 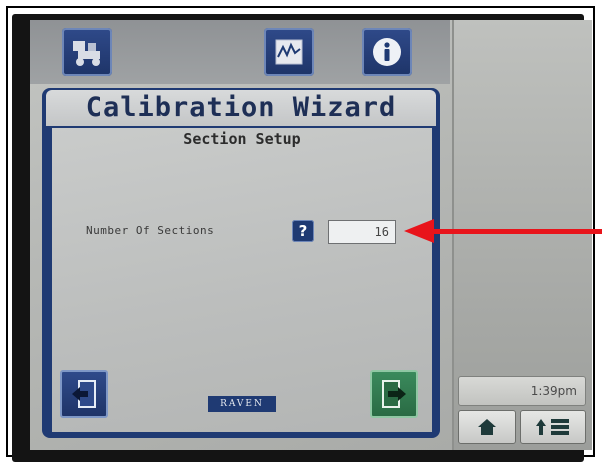 I want to click on menu-grid-icon, so click(x=552, y=427).